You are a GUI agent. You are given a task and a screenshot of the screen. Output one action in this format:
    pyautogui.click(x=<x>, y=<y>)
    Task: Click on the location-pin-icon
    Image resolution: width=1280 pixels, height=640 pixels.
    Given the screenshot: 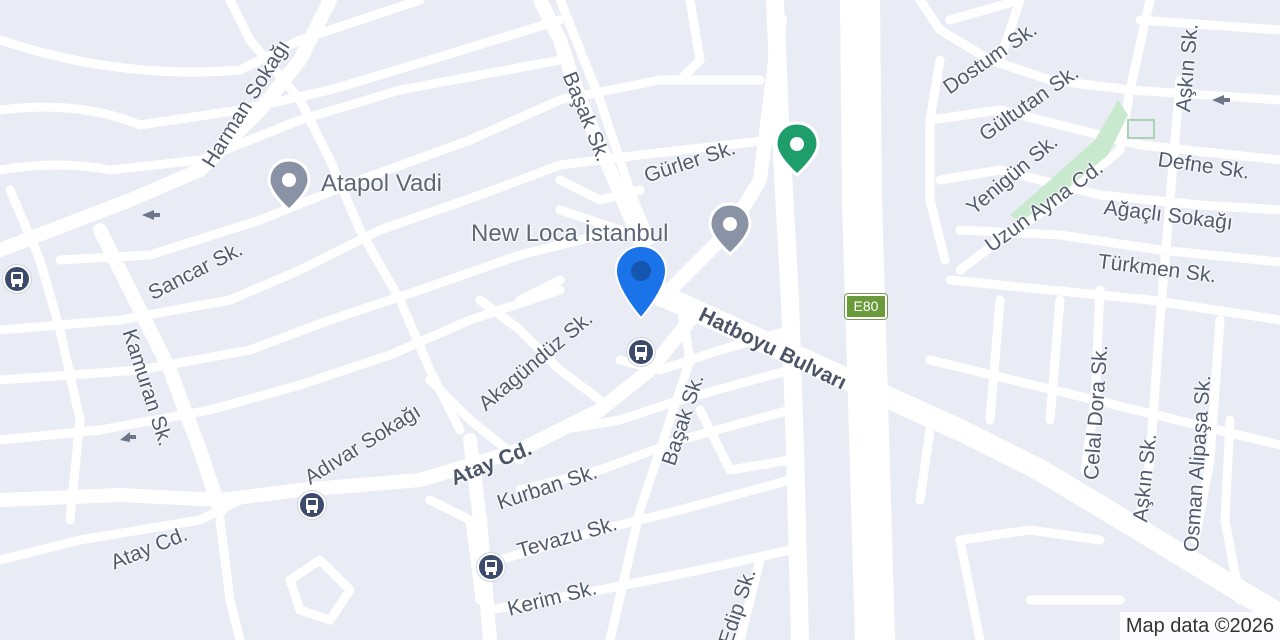 What is the action you would take?
    pyautogui.click(x=641, y=282)
    